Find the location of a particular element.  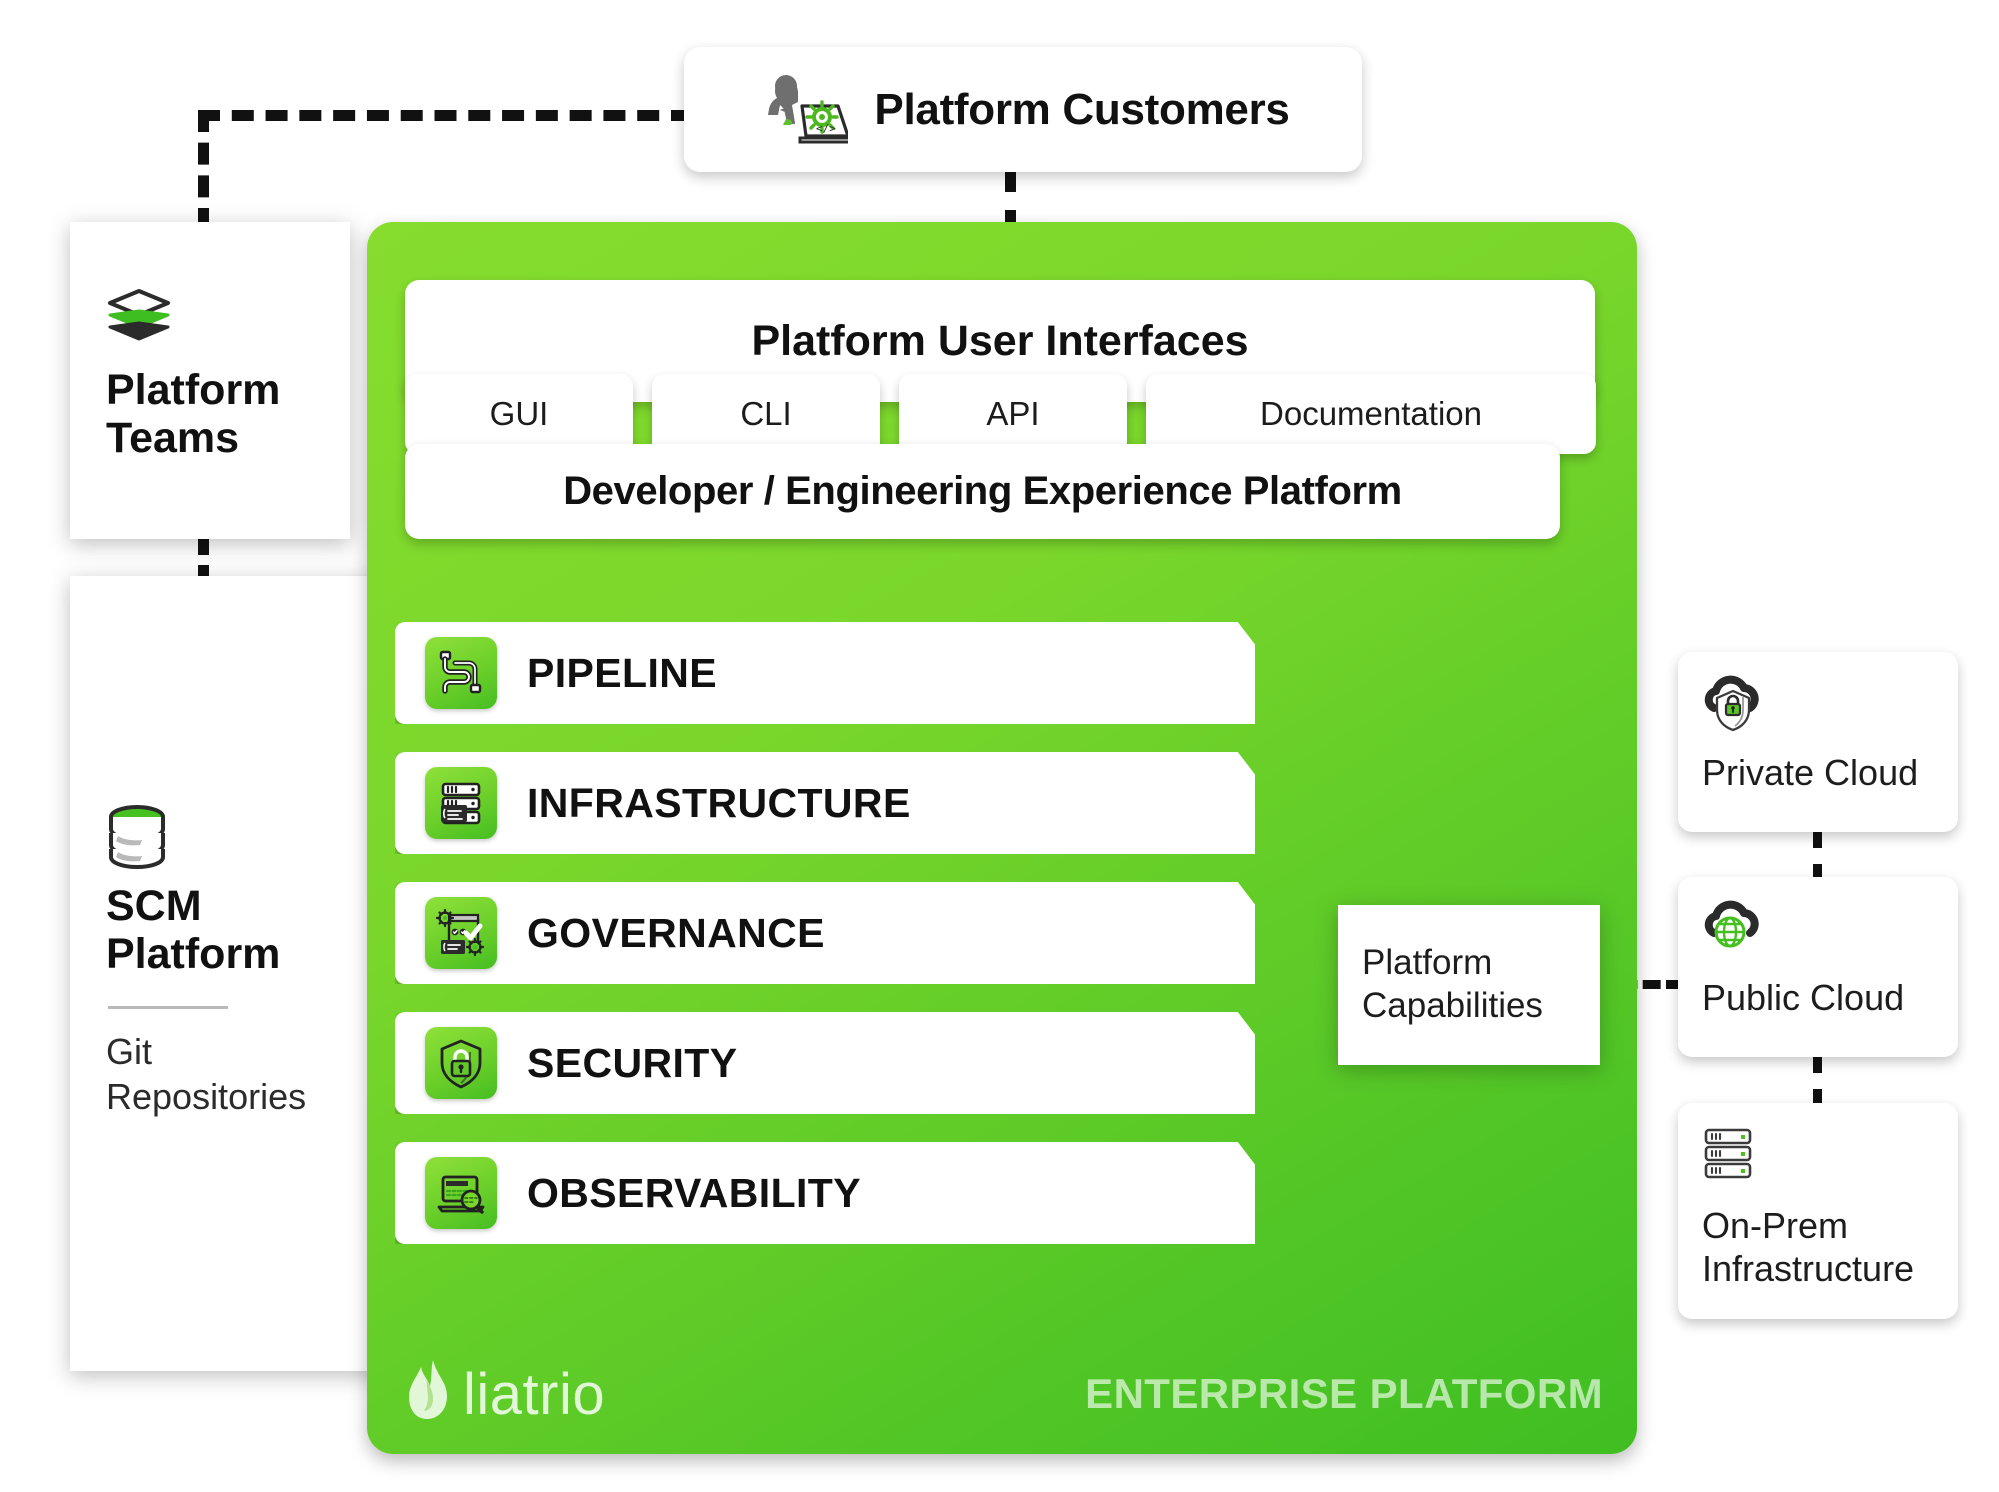

scm-platform-title-line2: Platform is located at coordinates (193, 954).